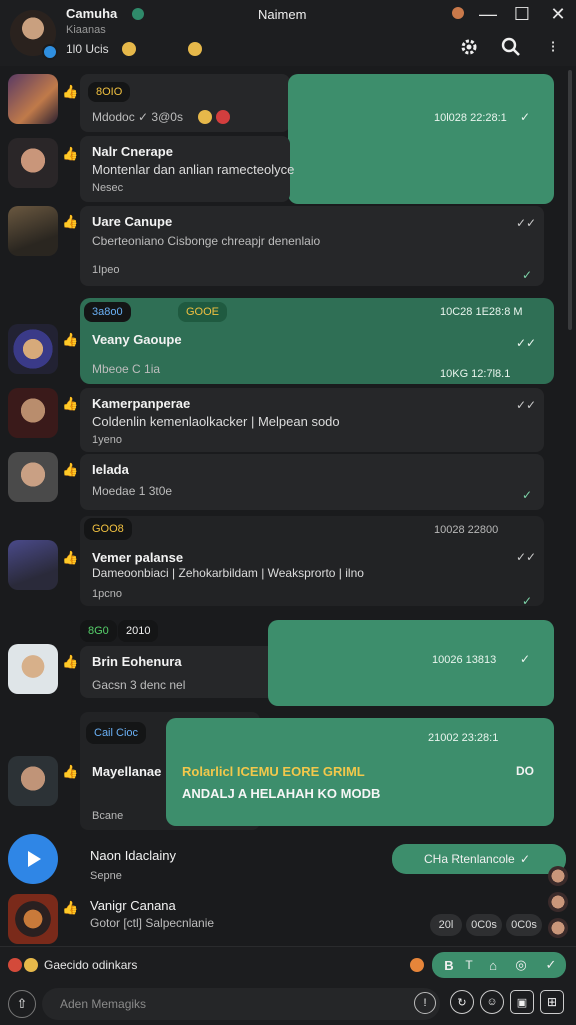 Image resolution: width=576 pixels, height=1025 pixels. Describe the element at coordinates (138, 557) in the screenshot. I see `chat-name: Vemer palanse` at that location.